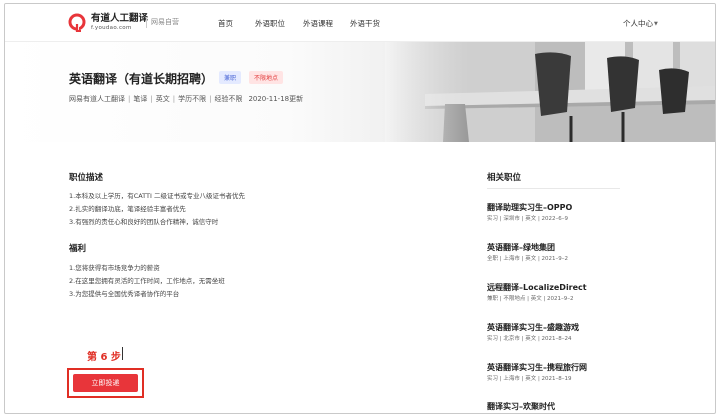  I want to click on benefit-line: 3.为您提供与全国优秀译者协作的平台, so click(124, 294).